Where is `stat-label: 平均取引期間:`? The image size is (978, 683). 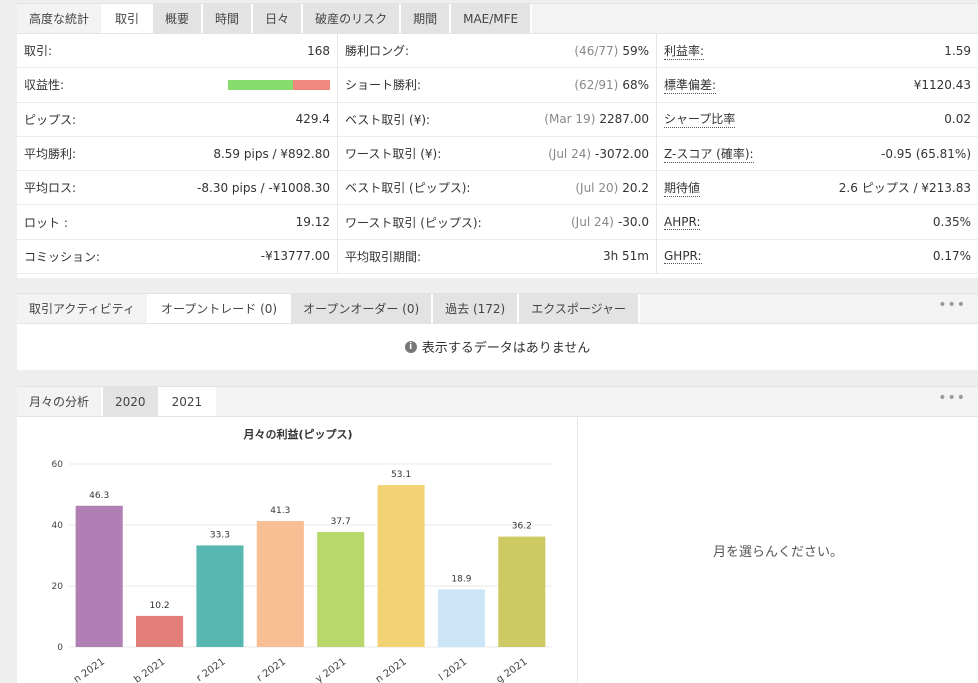
stat-label: 平均取引期間: is located at coordinates (383, 256).